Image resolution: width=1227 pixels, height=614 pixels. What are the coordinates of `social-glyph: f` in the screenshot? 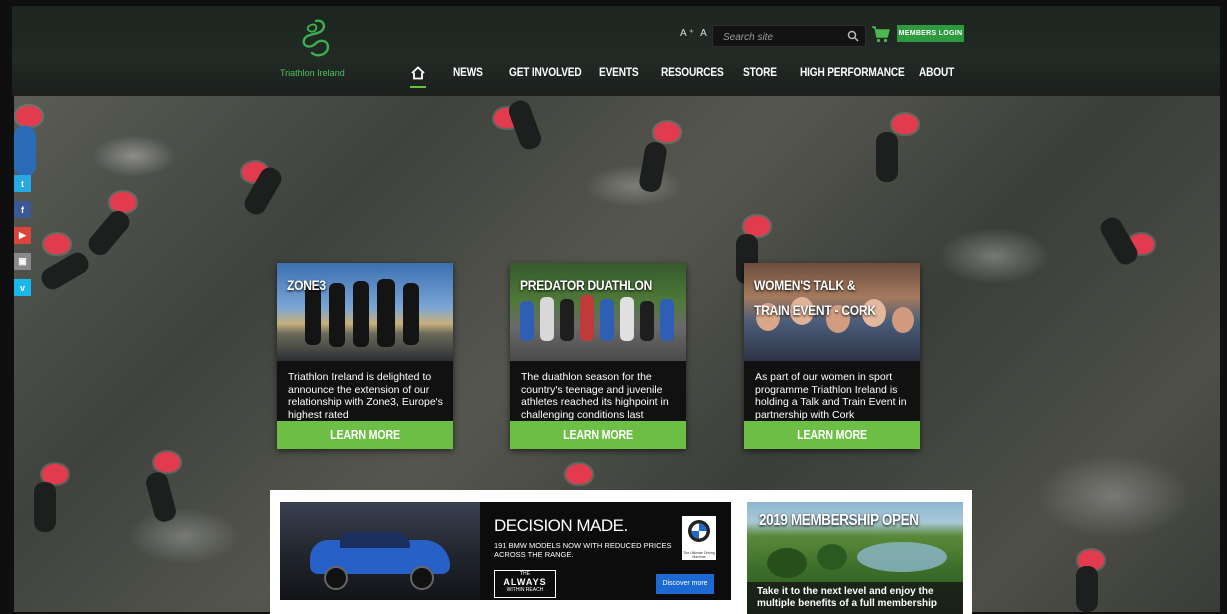 It's located at (22, 209).